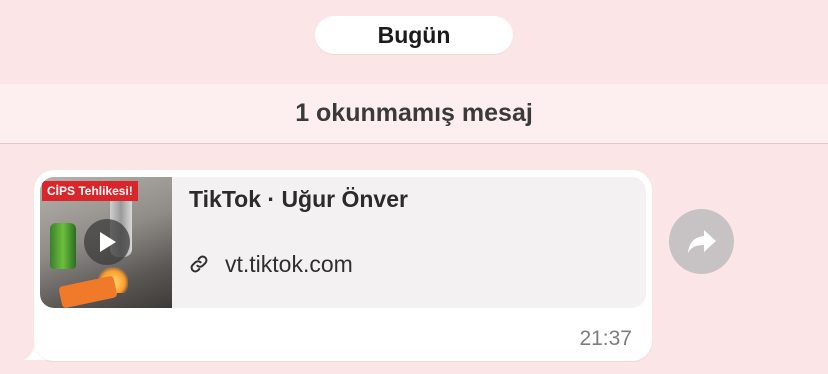  What do you see at coordinates (298, 199) in the screenshot?
I see `link-preview-title: TikTok · Uğur Önver` at bounding box center [298, 199].